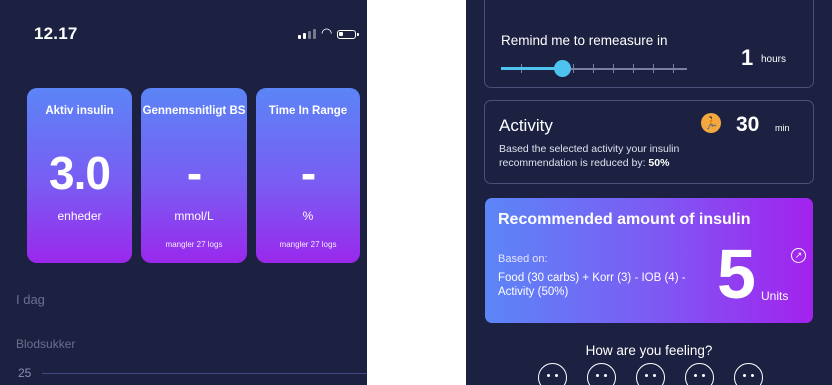  What do you see at coordinates (56, 33) in the screenshot?
I see `status-time: 12.17` at bounding box center [56, 33].